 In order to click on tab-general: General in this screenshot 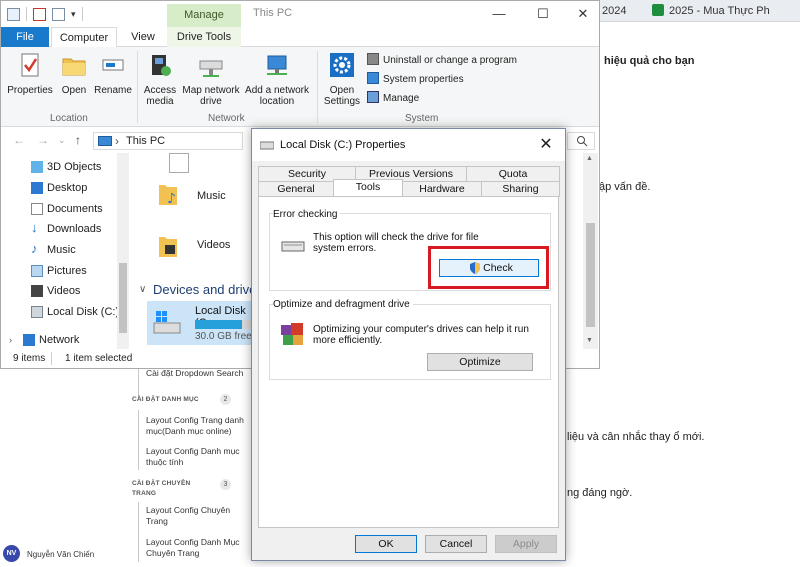, I will do `click(296, 189)`.